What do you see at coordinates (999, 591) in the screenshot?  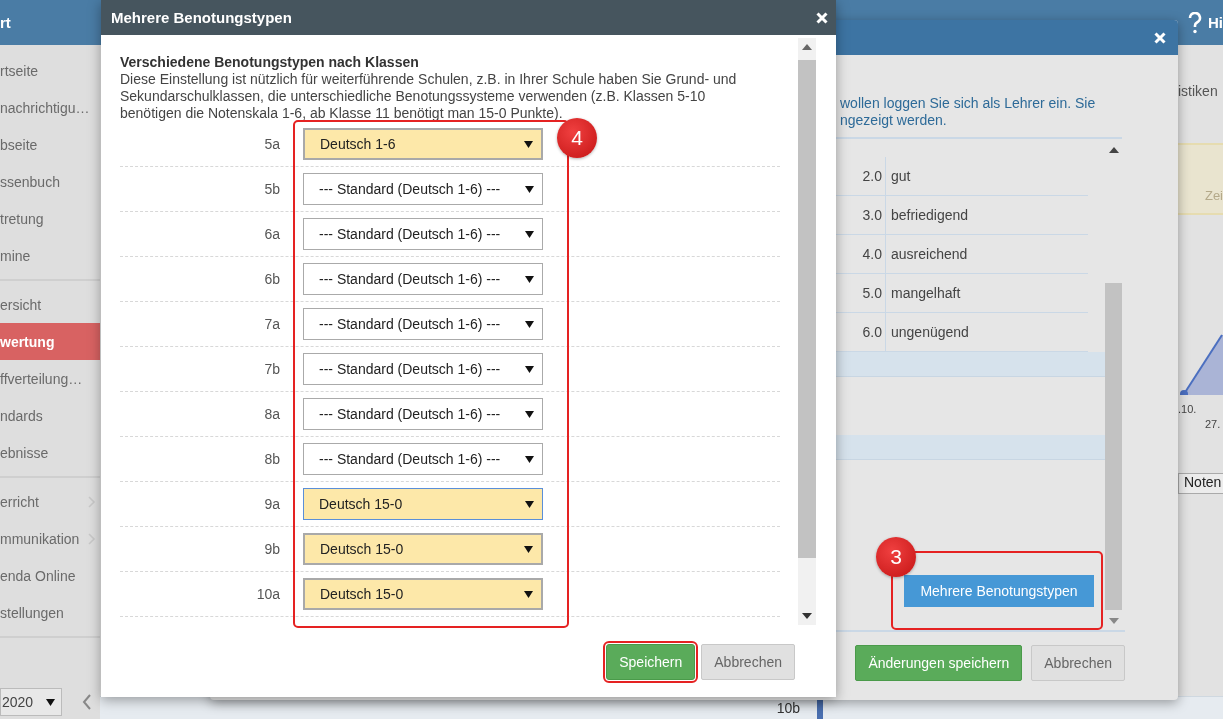 I see `multiple-grade-types-button: Mehrere Benotungstypen` at bounding box center [999, 591].